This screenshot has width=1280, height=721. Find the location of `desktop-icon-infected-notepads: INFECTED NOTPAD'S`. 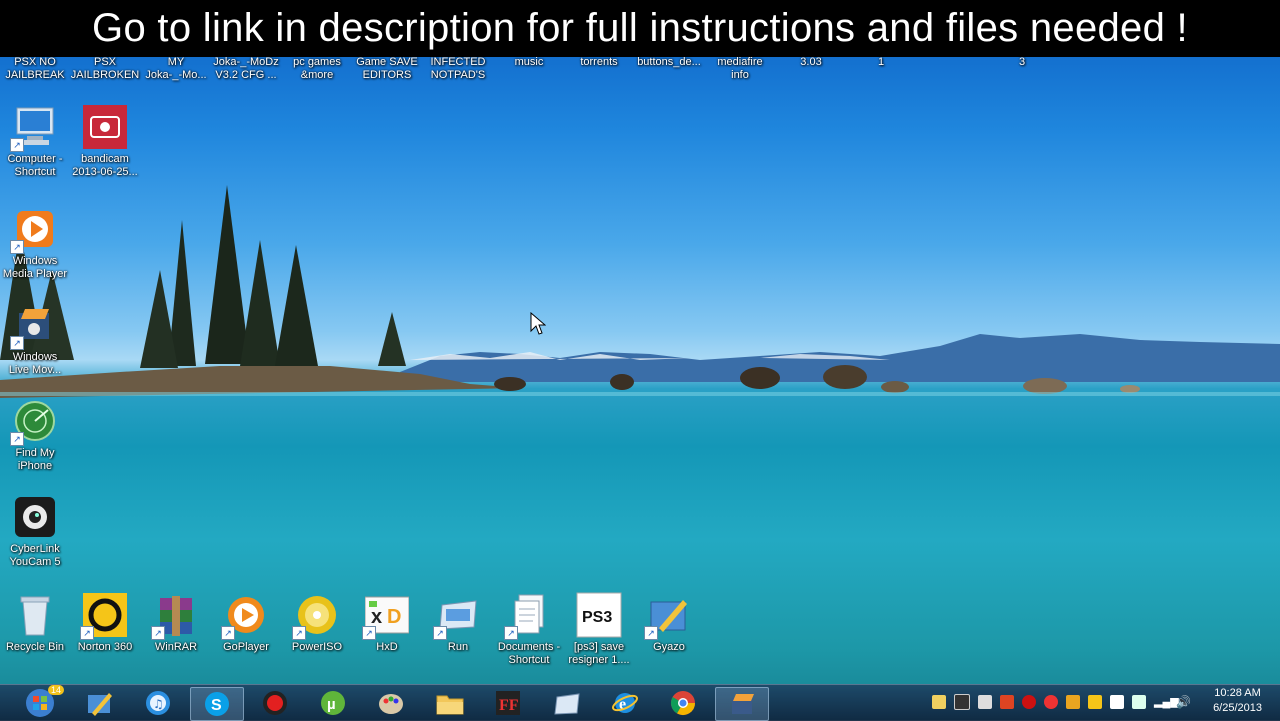

desktop-icon-infected-notepads: INFECTED NOTPAD'S is located at coordinates (458, 69).